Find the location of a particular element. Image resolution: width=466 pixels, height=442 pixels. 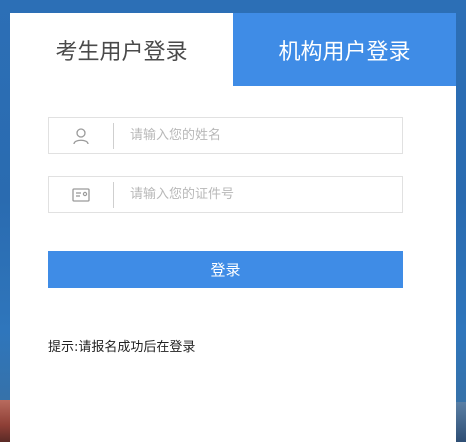

id-number-input is located at coordinates (258, 194).